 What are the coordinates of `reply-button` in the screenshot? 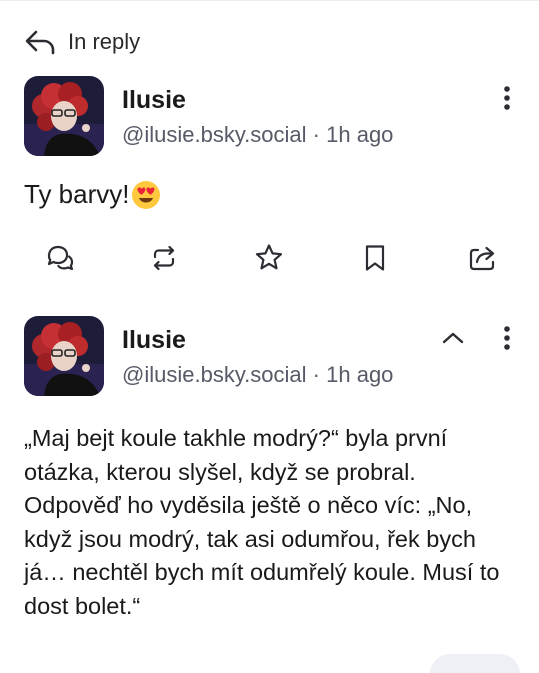 It's located at (60, 258).